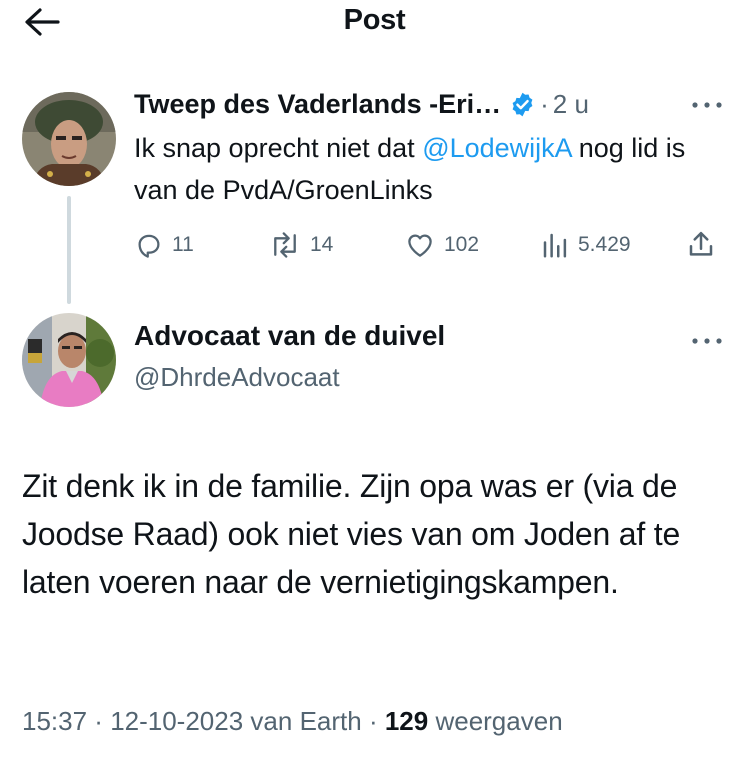 The image size is (749, 765). I want to click on views-button: 5.429, so click(585, 245).